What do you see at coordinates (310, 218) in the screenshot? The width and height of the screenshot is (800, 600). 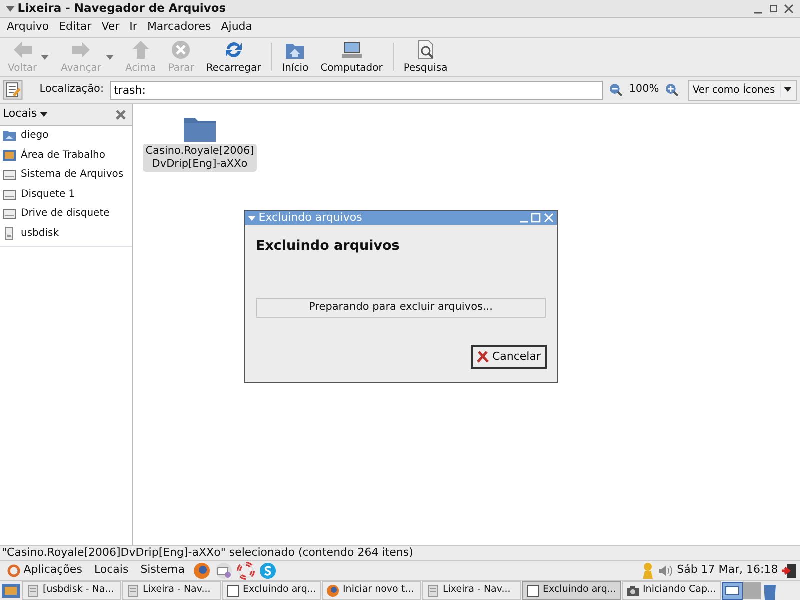 I see `dialog-title: Excluindo arquivos` at bounding box center [310, 218].